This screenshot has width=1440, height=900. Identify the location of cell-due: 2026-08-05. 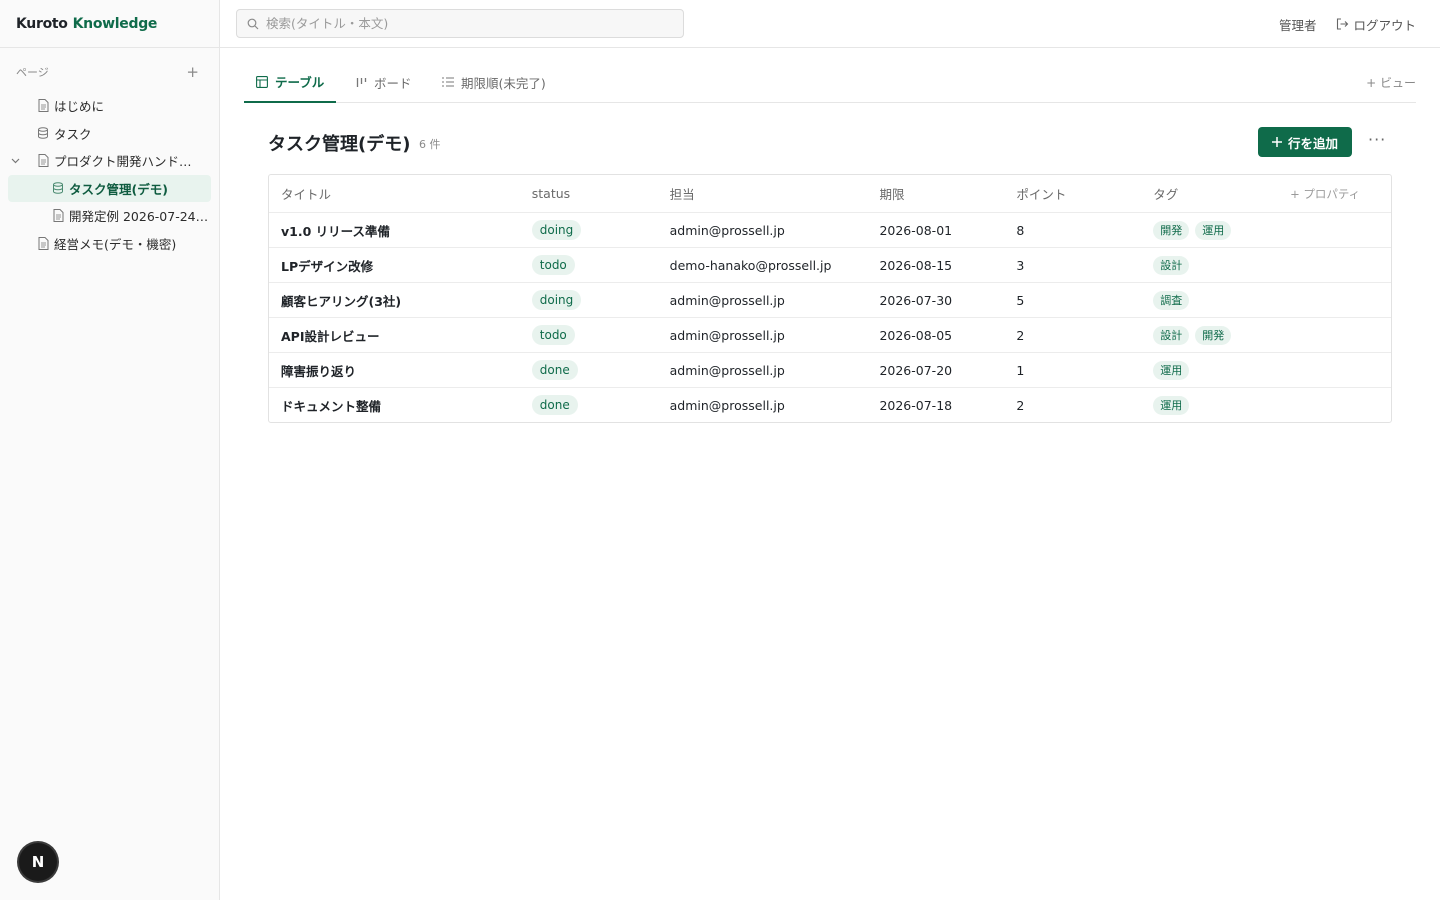
(935, 335).